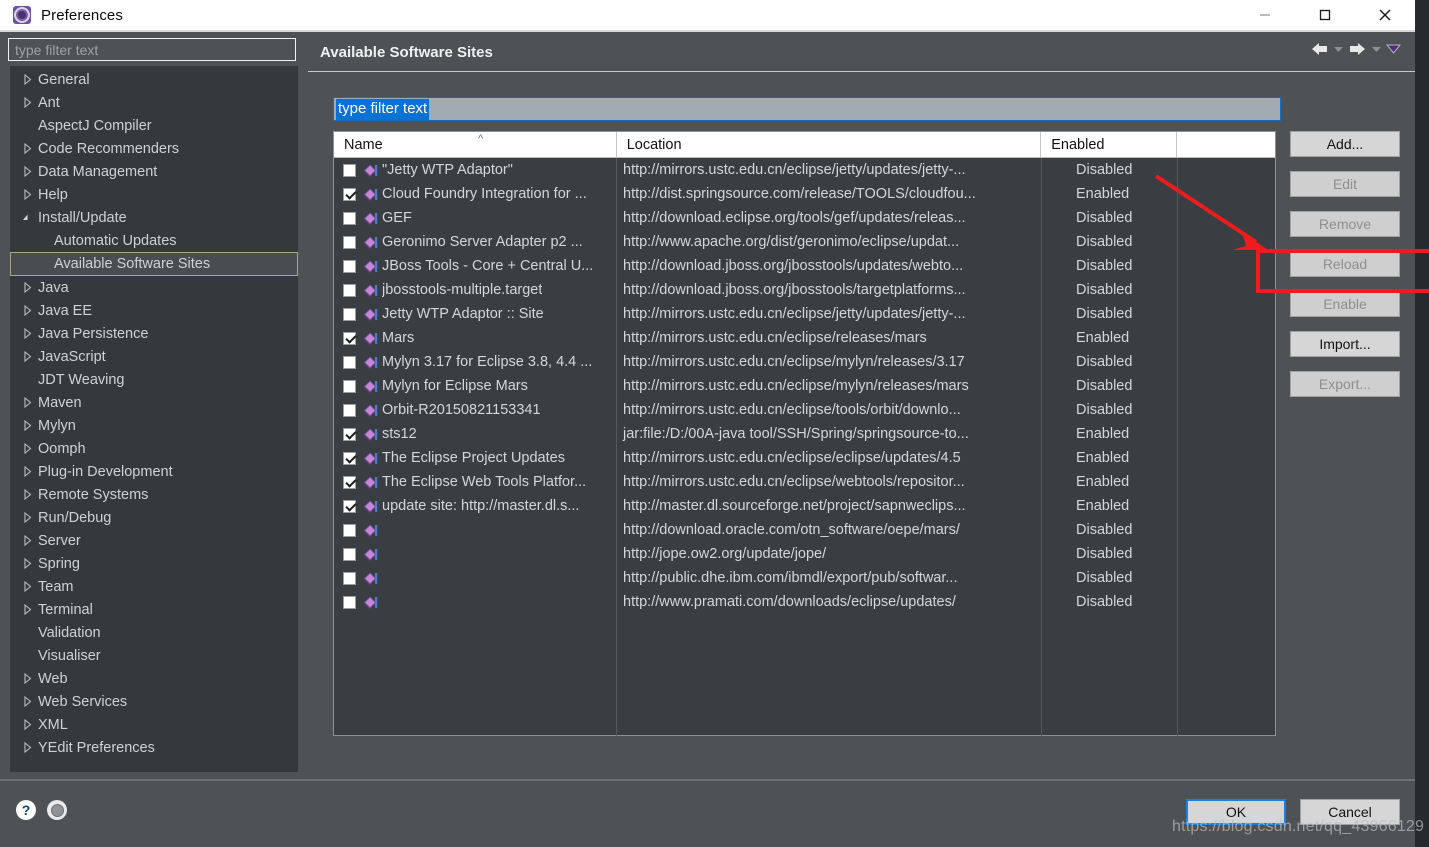 The image size is (1429, 847). What do you see at coordinates (154, 264) in the screenshot?
I see `sidebar-item-available-software-sites: Available Software Sites` at bounding box center [154, 264].